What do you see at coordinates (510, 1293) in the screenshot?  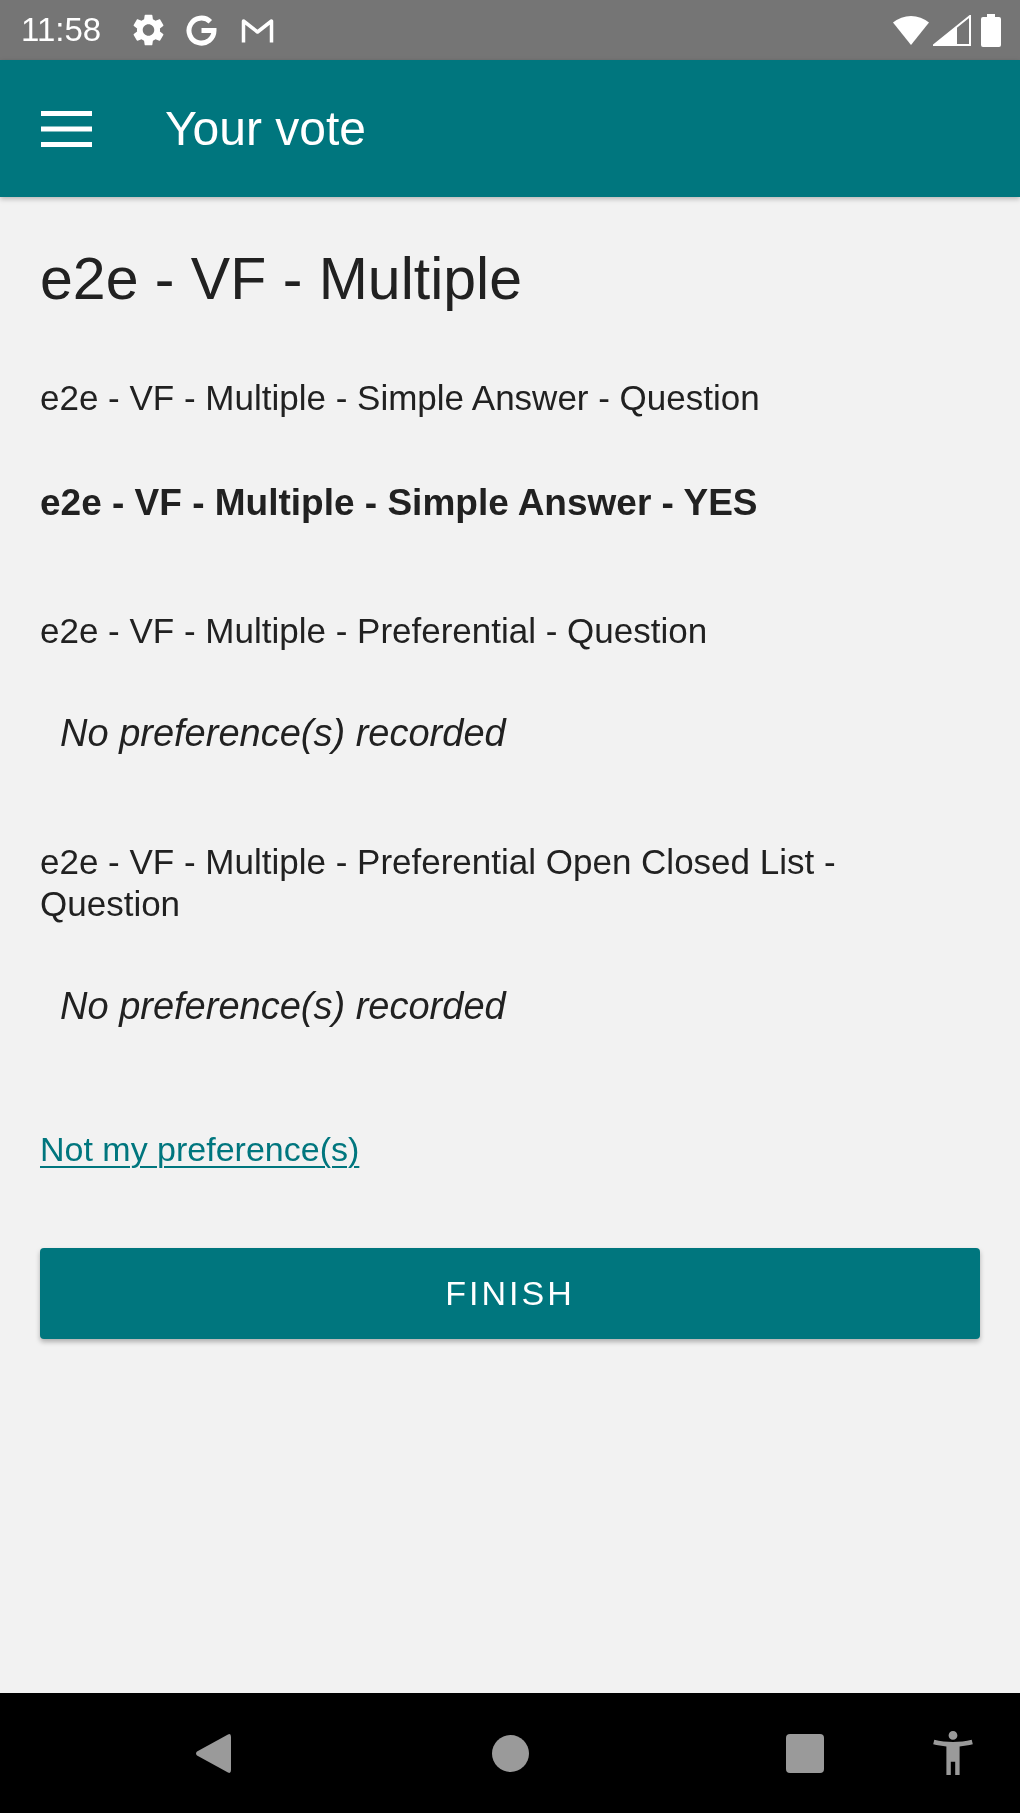 I see `finish-button: FINISH` at bounding box center [510, 1293].